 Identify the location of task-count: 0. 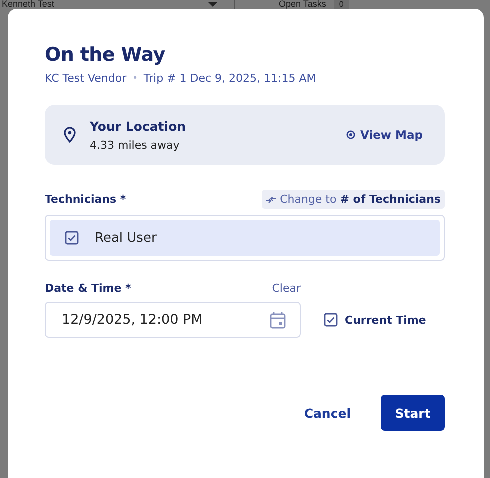
(341, 4).